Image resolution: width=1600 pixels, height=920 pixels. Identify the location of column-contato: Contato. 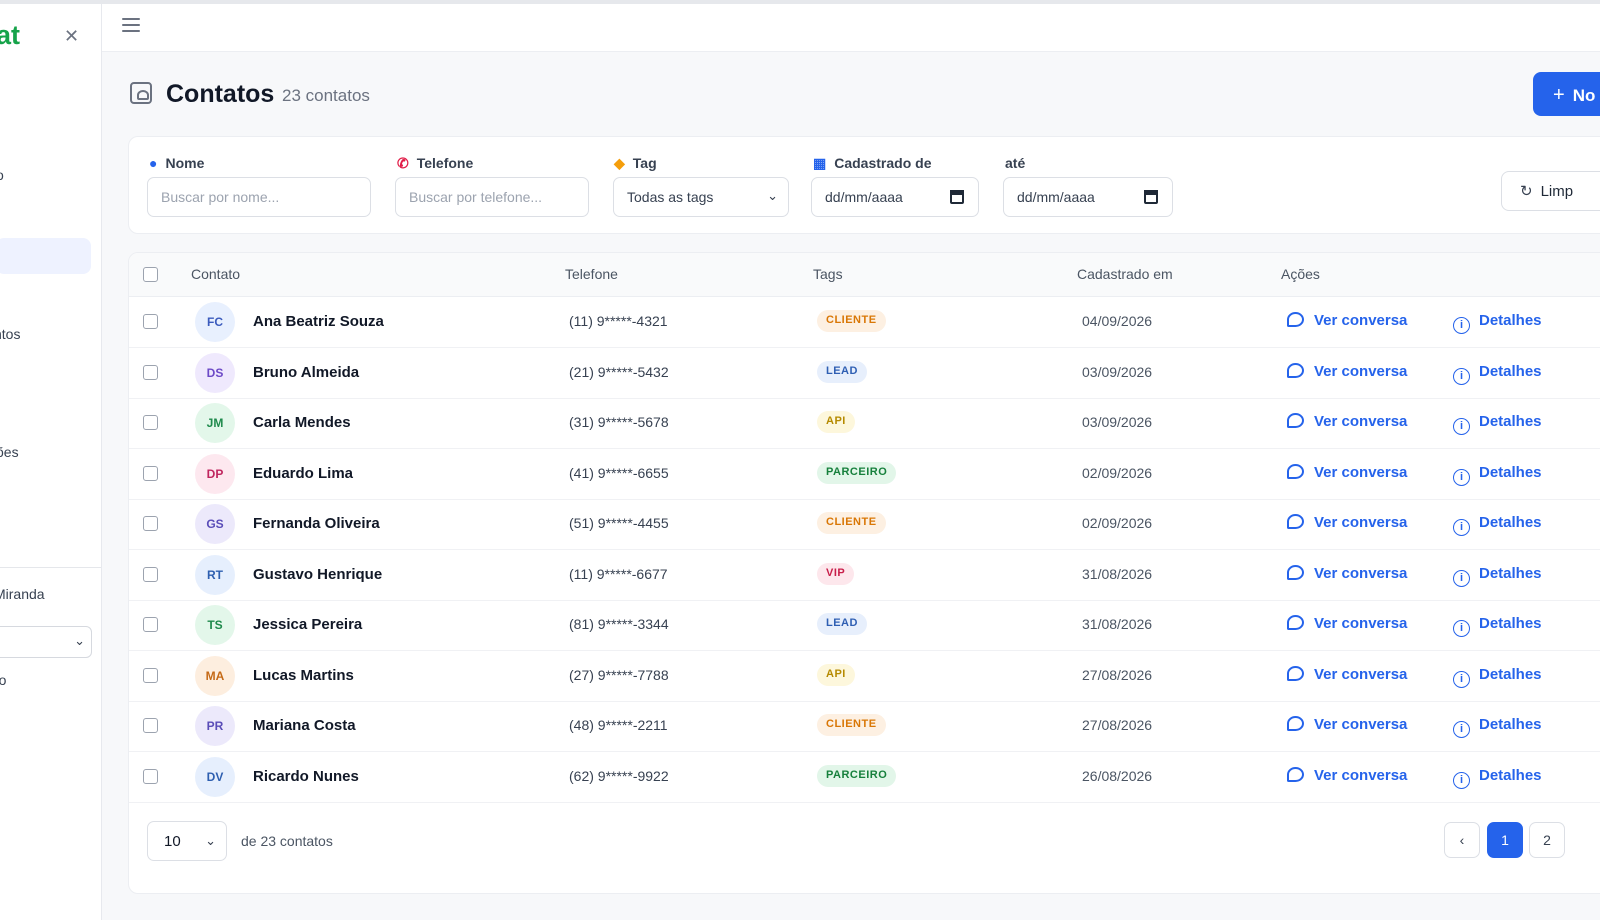
(215, 274).